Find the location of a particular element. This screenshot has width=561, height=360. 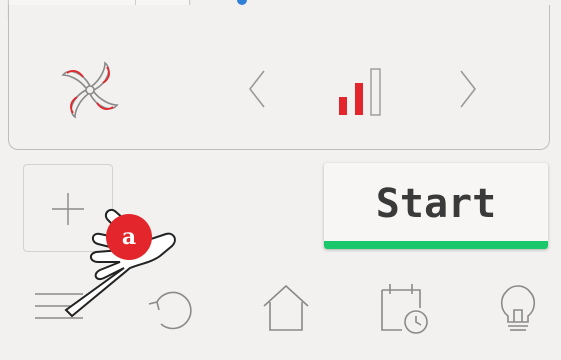

start-label: Start is located at coordinates (436, 204).